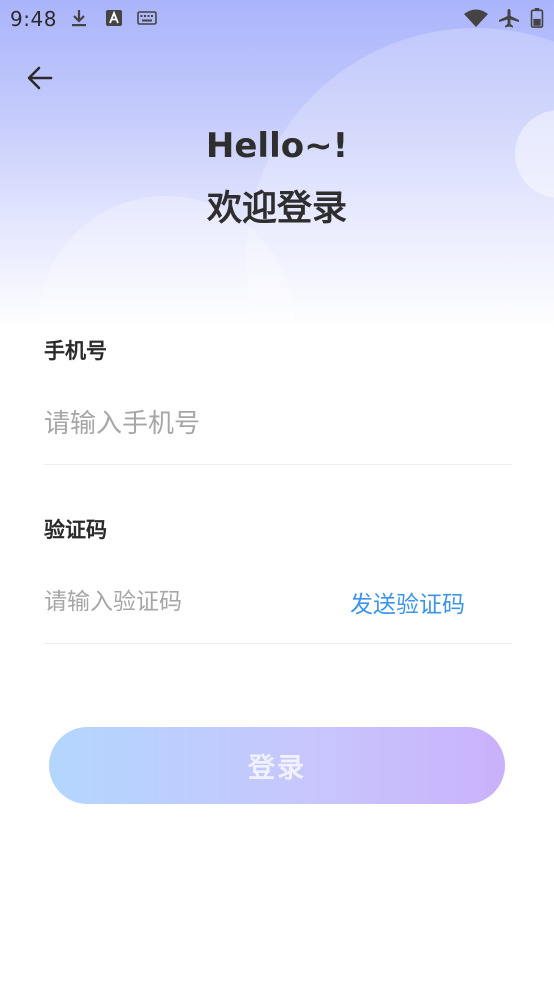 Image resolution: width=554 pixels, height=984 pixels. I want to click on status-bar: 9:48, so click(277, 18).